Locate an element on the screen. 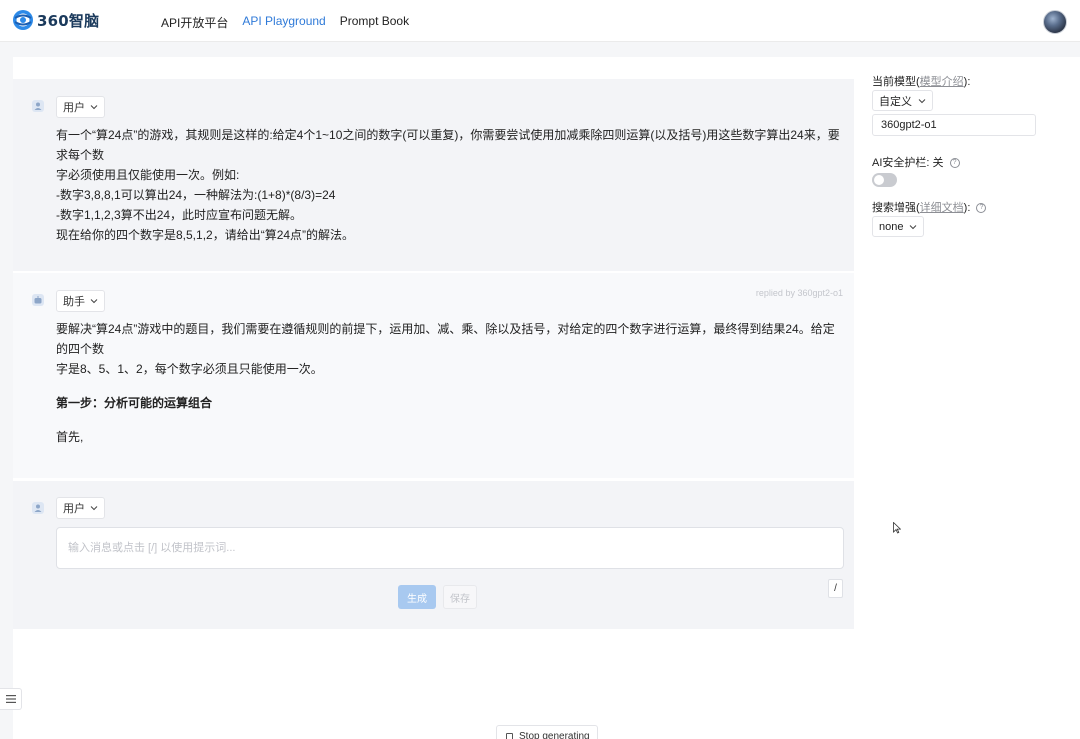 The width and height of the screenshot is (1080, 739). main-nav: API开放平台 API Playground Prompt Book is located at coordinates (285, 22).